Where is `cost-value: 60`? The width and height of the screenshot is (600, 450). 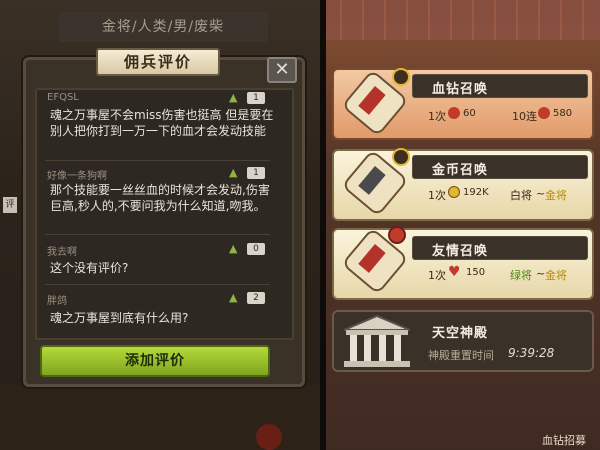 cost-value: 60 is located at coordinates (469, 113).